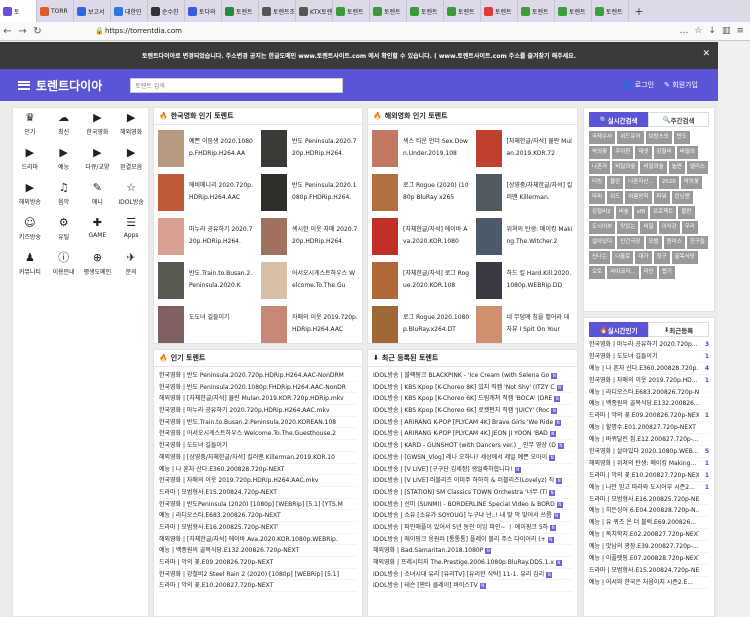 The width and height of the screenshot is (750, 617). I want to click on keyword-tag: 인간극장, so click(630, 242).